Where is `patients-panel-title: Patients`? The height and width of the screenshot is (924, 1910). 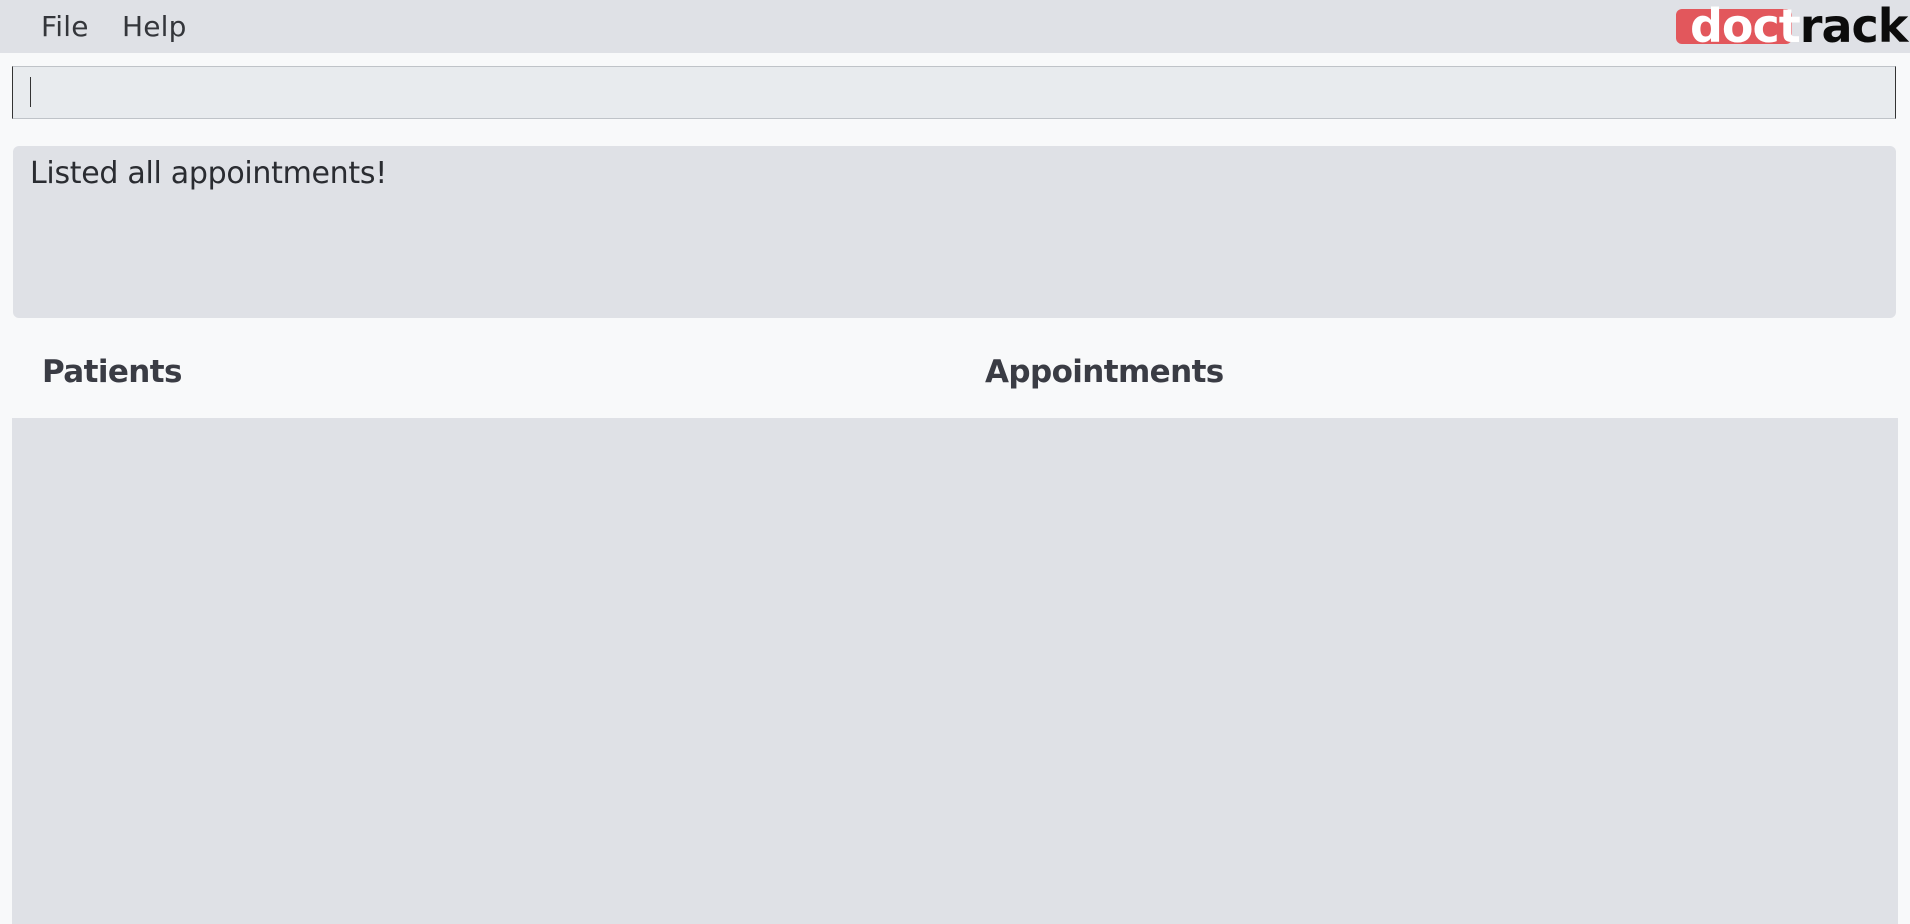 patients-panel-title: Patients is located at coordinates (112, 372).